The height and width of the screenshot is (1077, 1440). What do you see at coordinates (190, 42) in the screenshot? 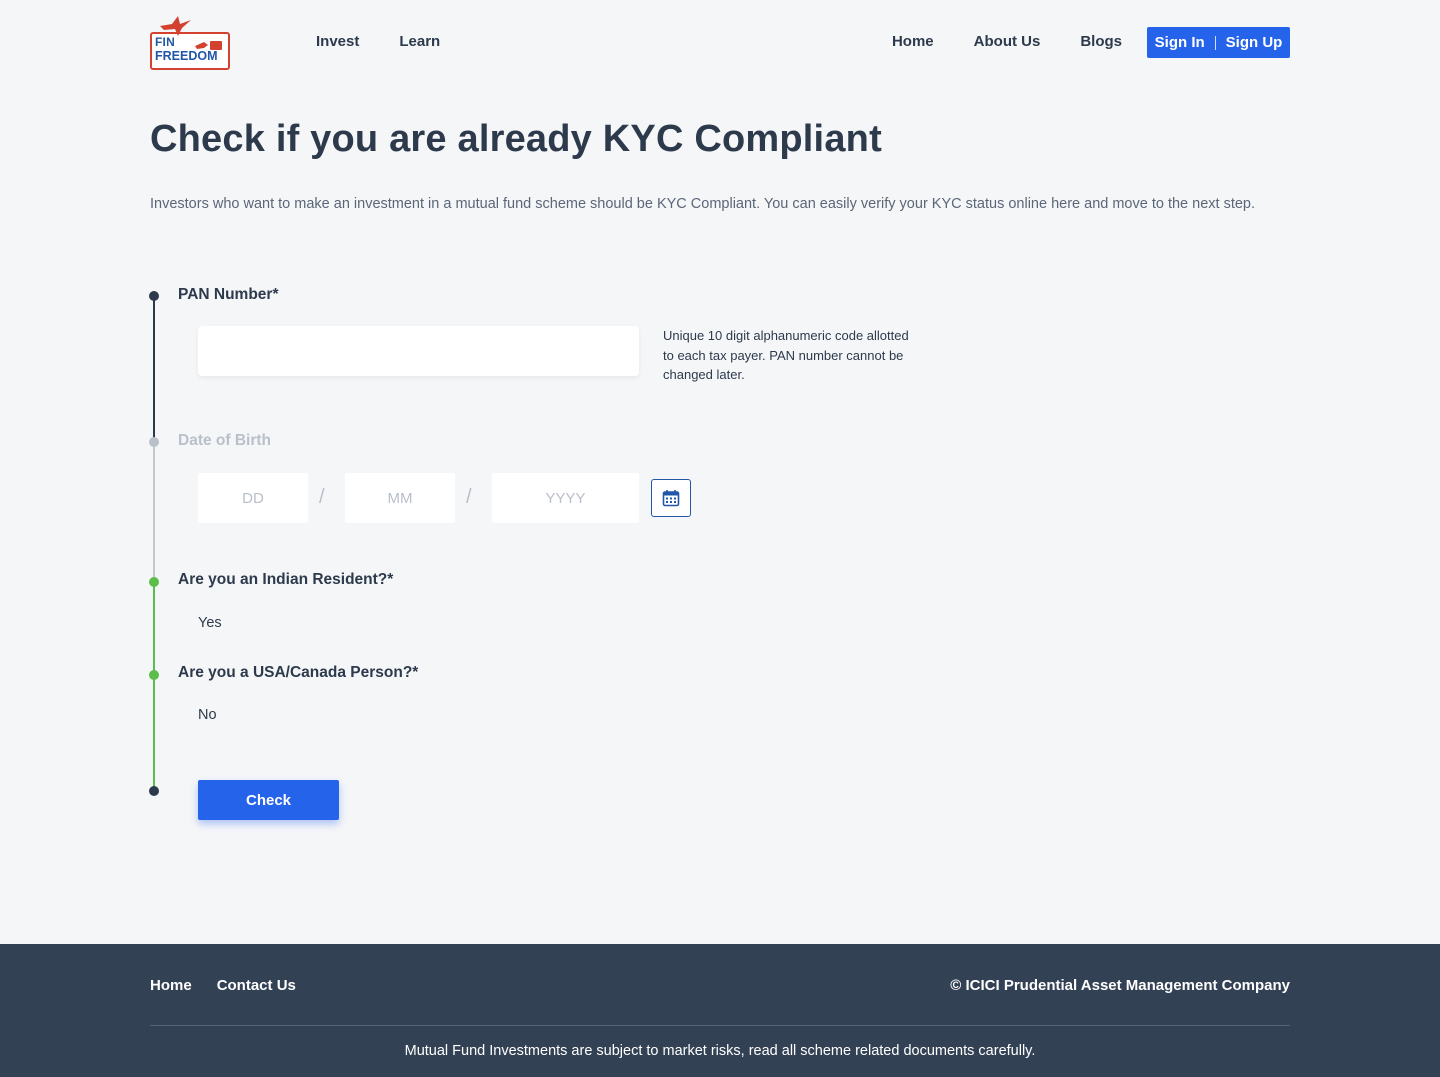
I see `finfreedom-logo: FIN FREEDOM` at bounding box center [190, 42].